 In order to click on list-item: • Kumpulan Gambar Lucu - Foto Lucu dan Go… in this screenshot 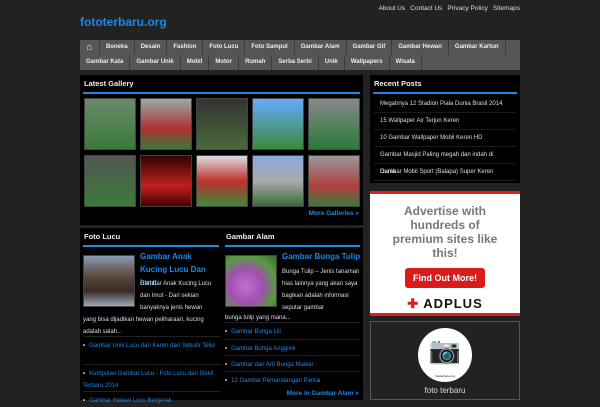, I will do `click(151, 378)`.